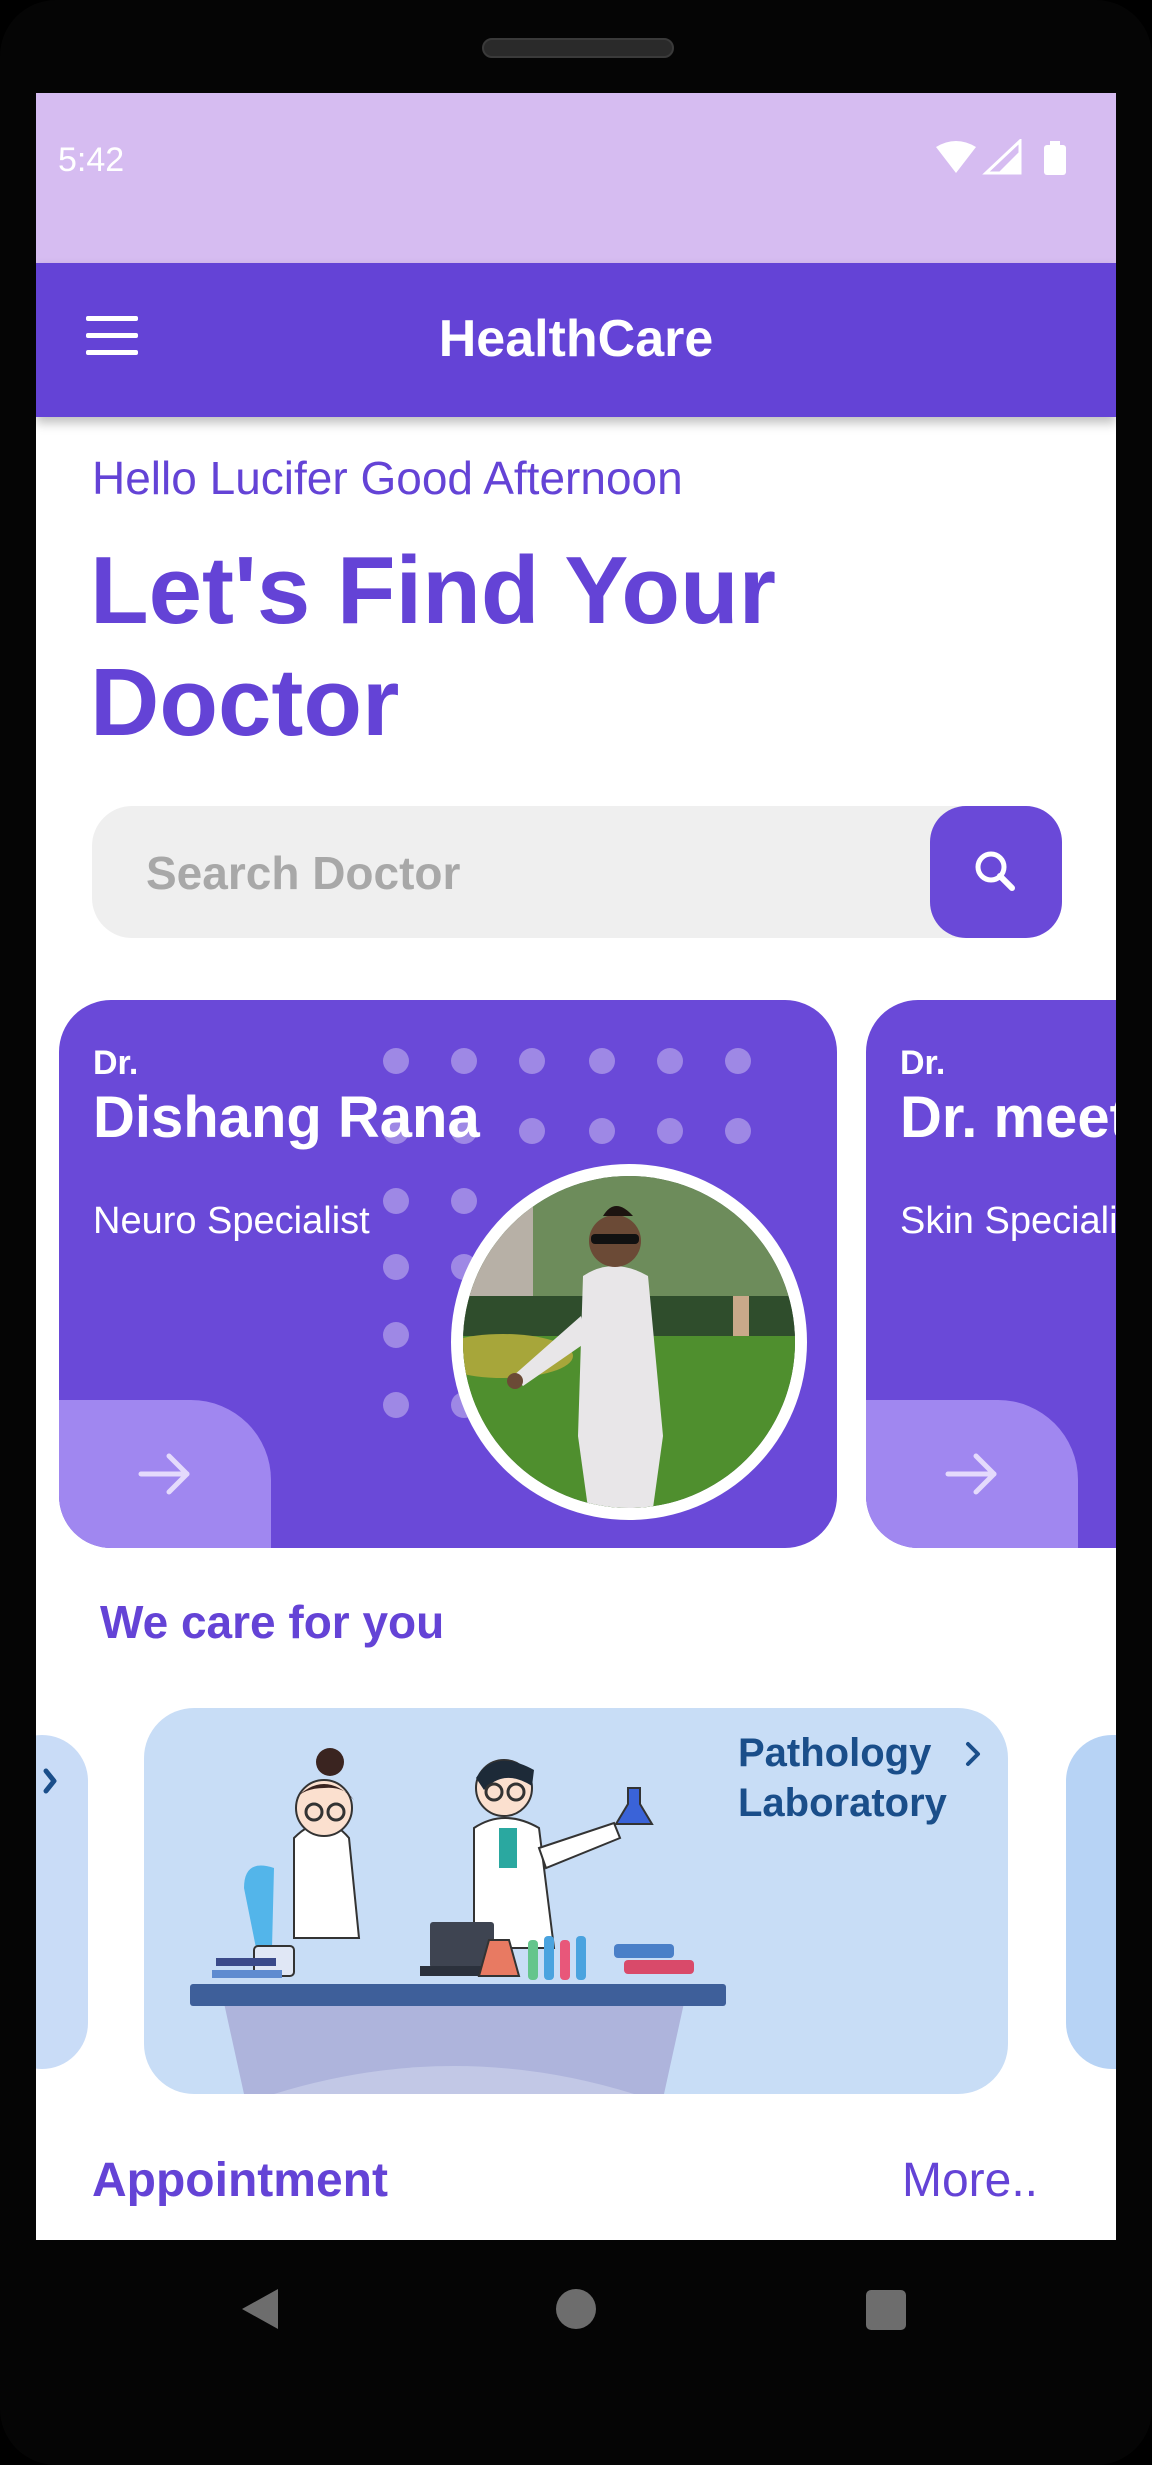  I want to click on wifi-icon, so click(956, 157).